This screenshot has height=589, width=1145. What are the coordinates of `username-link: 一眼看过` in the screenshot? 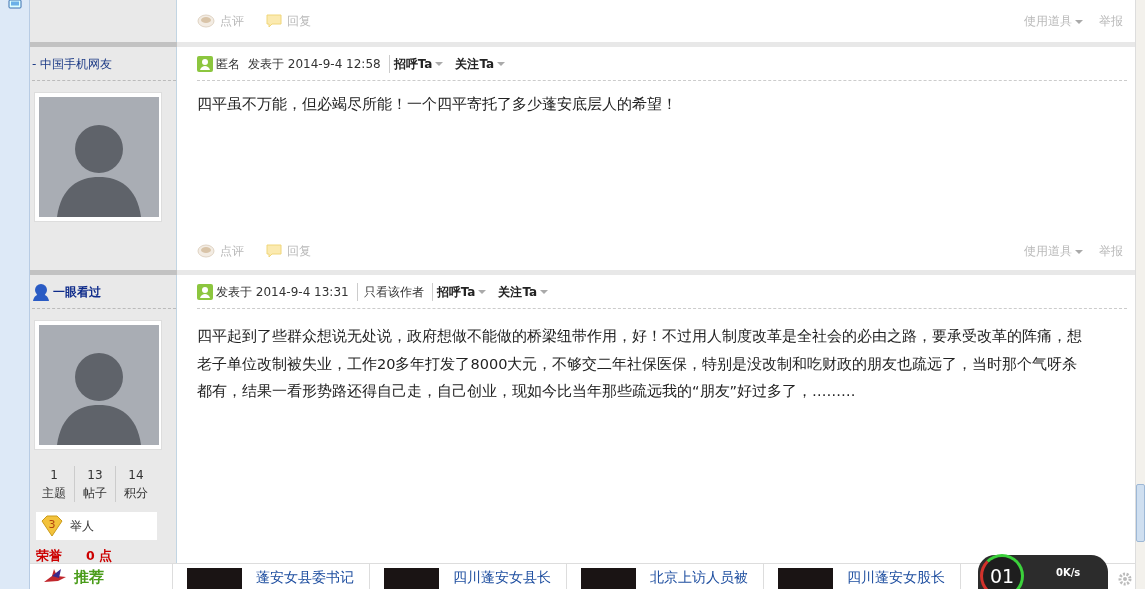 It's located at (77, 291).